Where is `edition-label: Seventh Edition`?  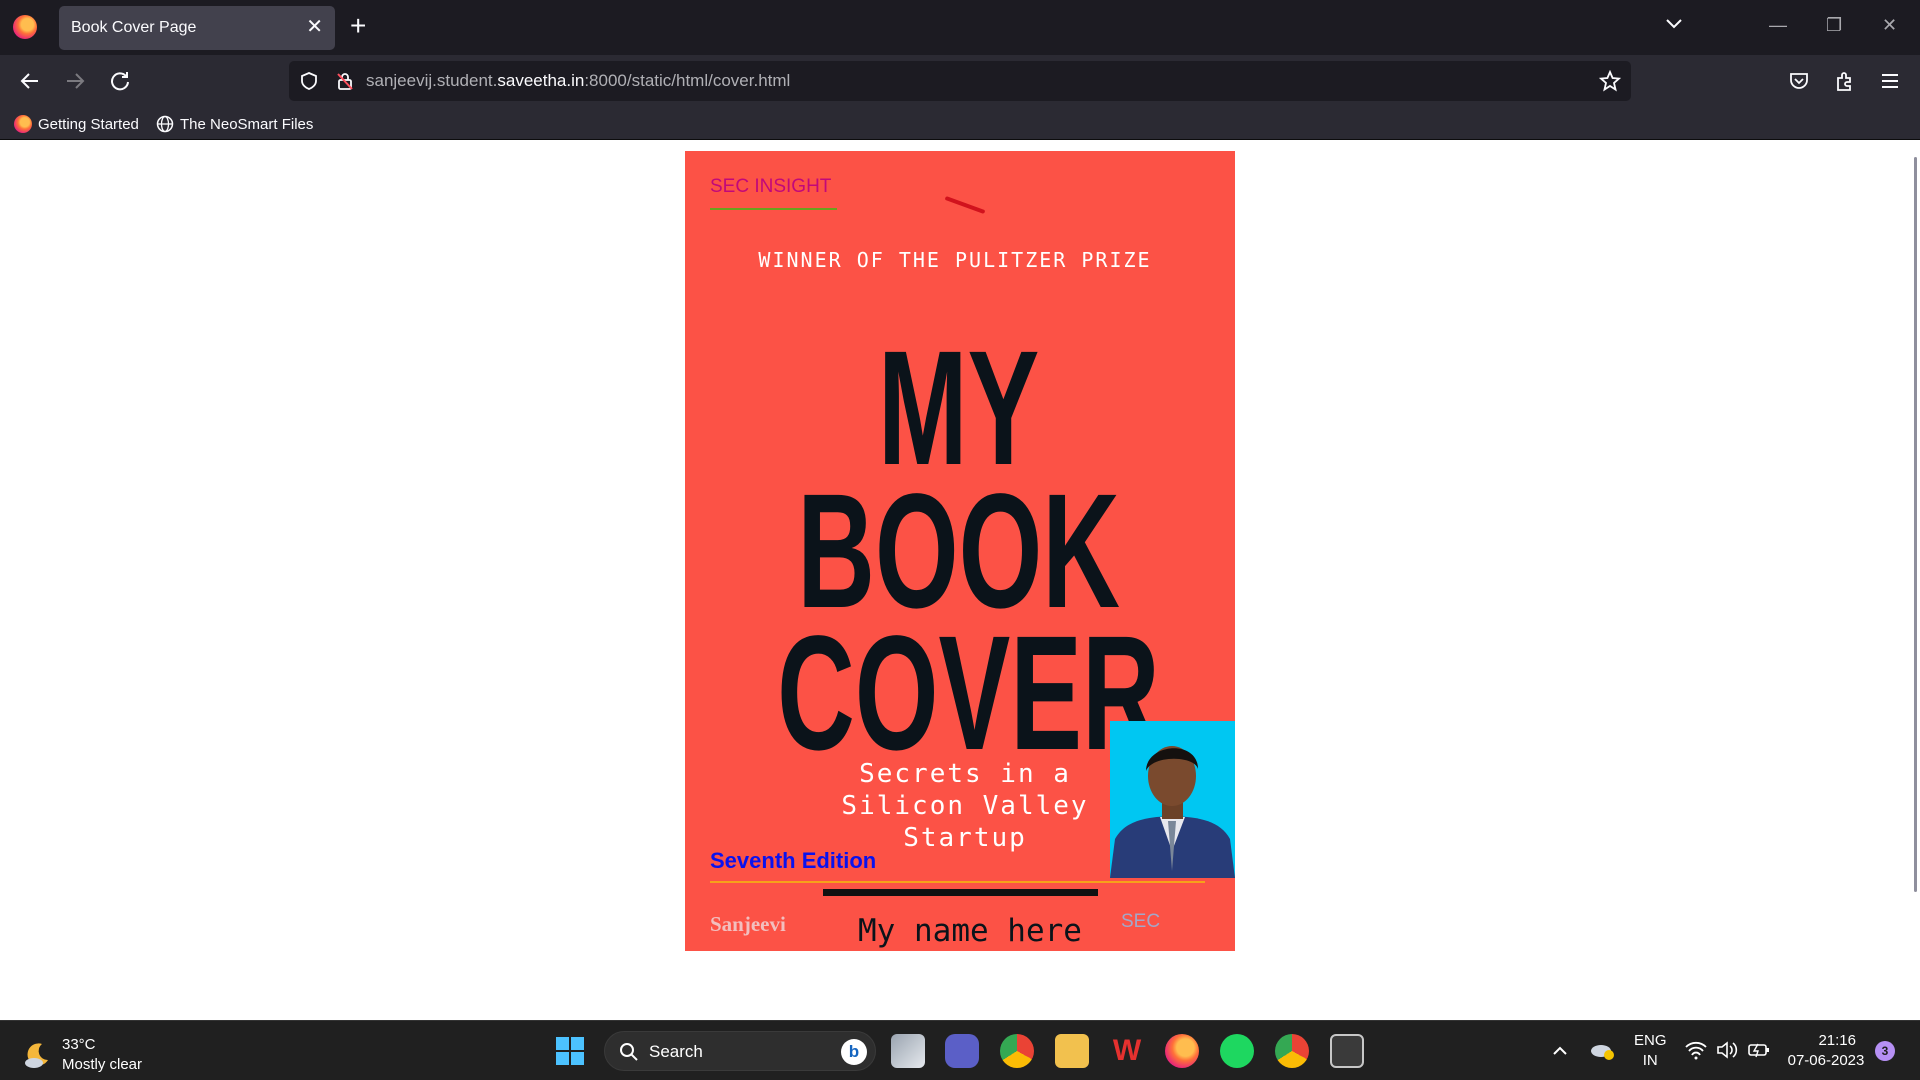
edition-label: Seventh Edition is located at coordinates (793, 860).